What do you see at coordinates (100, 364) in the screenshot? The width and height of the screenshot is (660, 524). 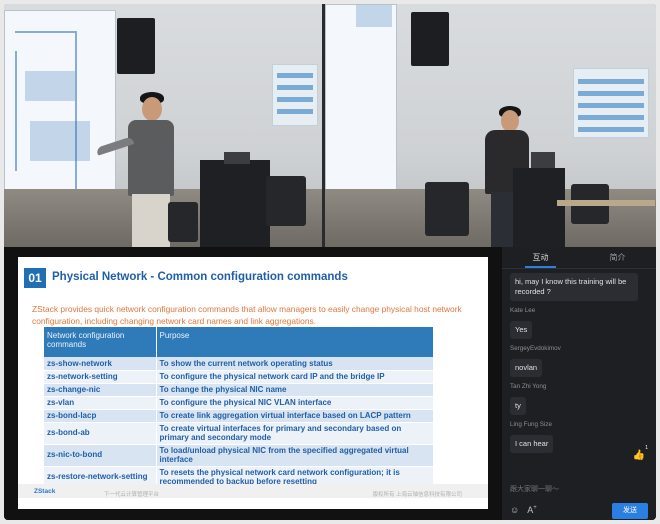 I see `command-cell: zs-show-network` at bounding box center [100, 364].